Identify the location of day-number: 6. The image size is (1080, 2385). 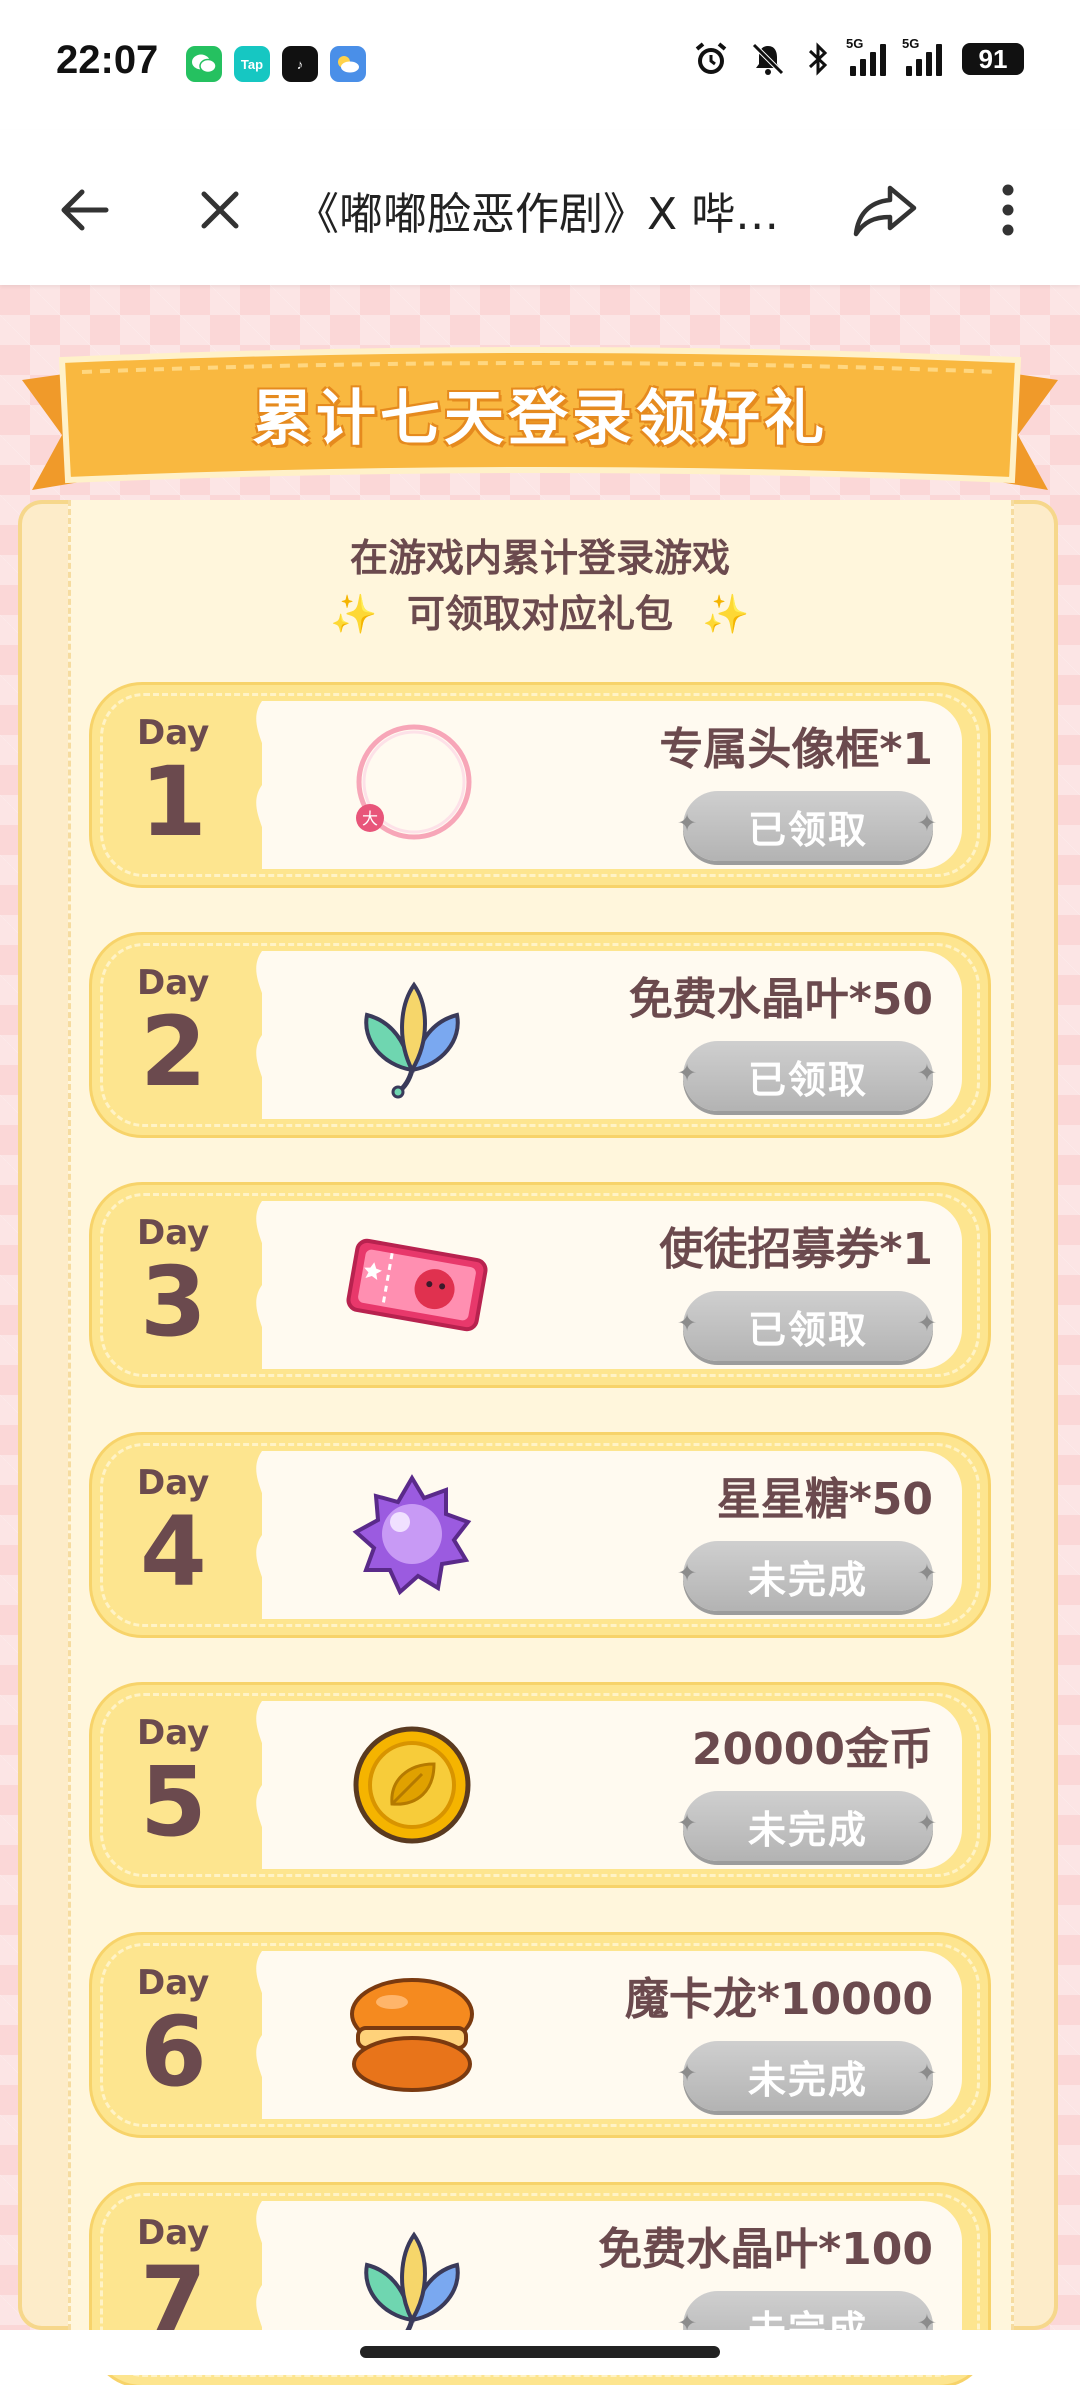
(173, 2052).